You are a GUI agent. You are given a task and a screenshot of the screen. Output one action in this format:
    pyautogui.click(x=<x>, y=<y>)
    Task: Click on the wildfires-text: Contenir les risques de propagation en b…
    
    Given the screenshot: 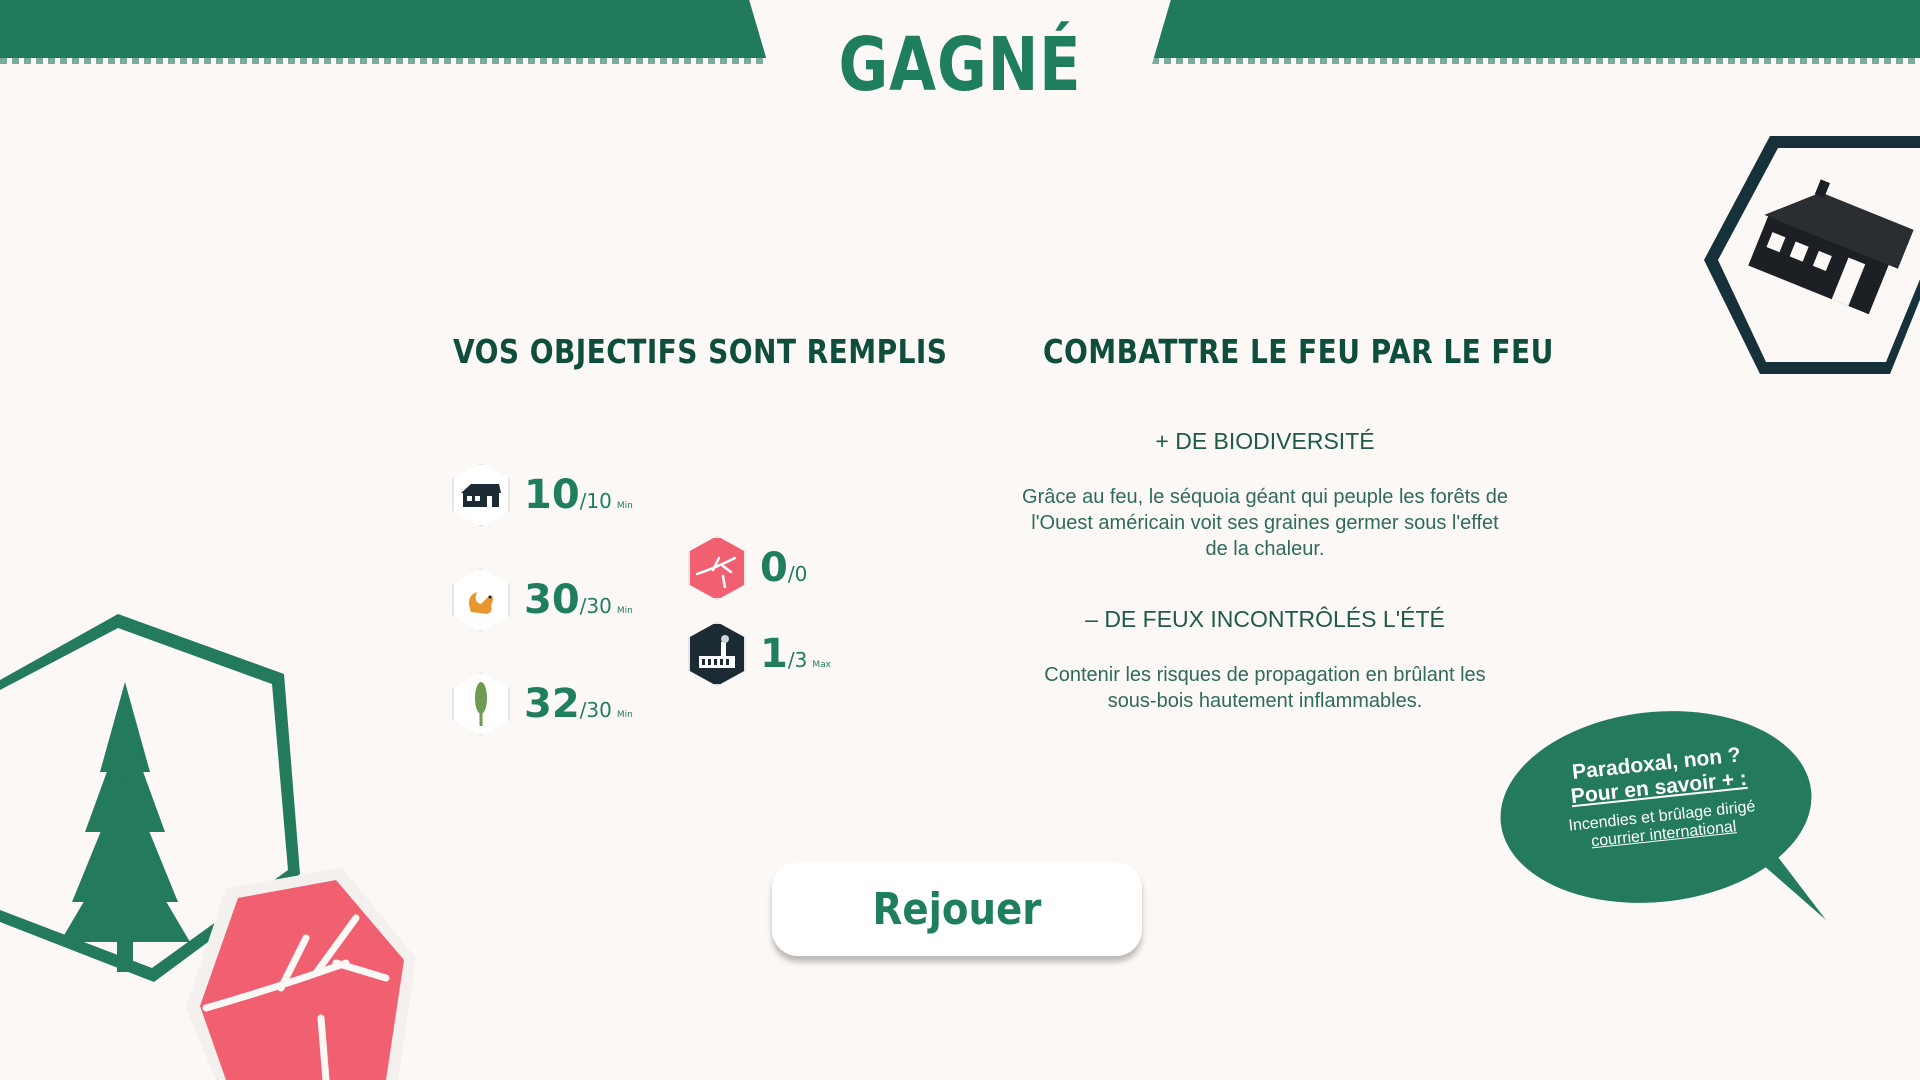 What is the action you would take?
    pyautogui.click(x=1265, y=688)
    